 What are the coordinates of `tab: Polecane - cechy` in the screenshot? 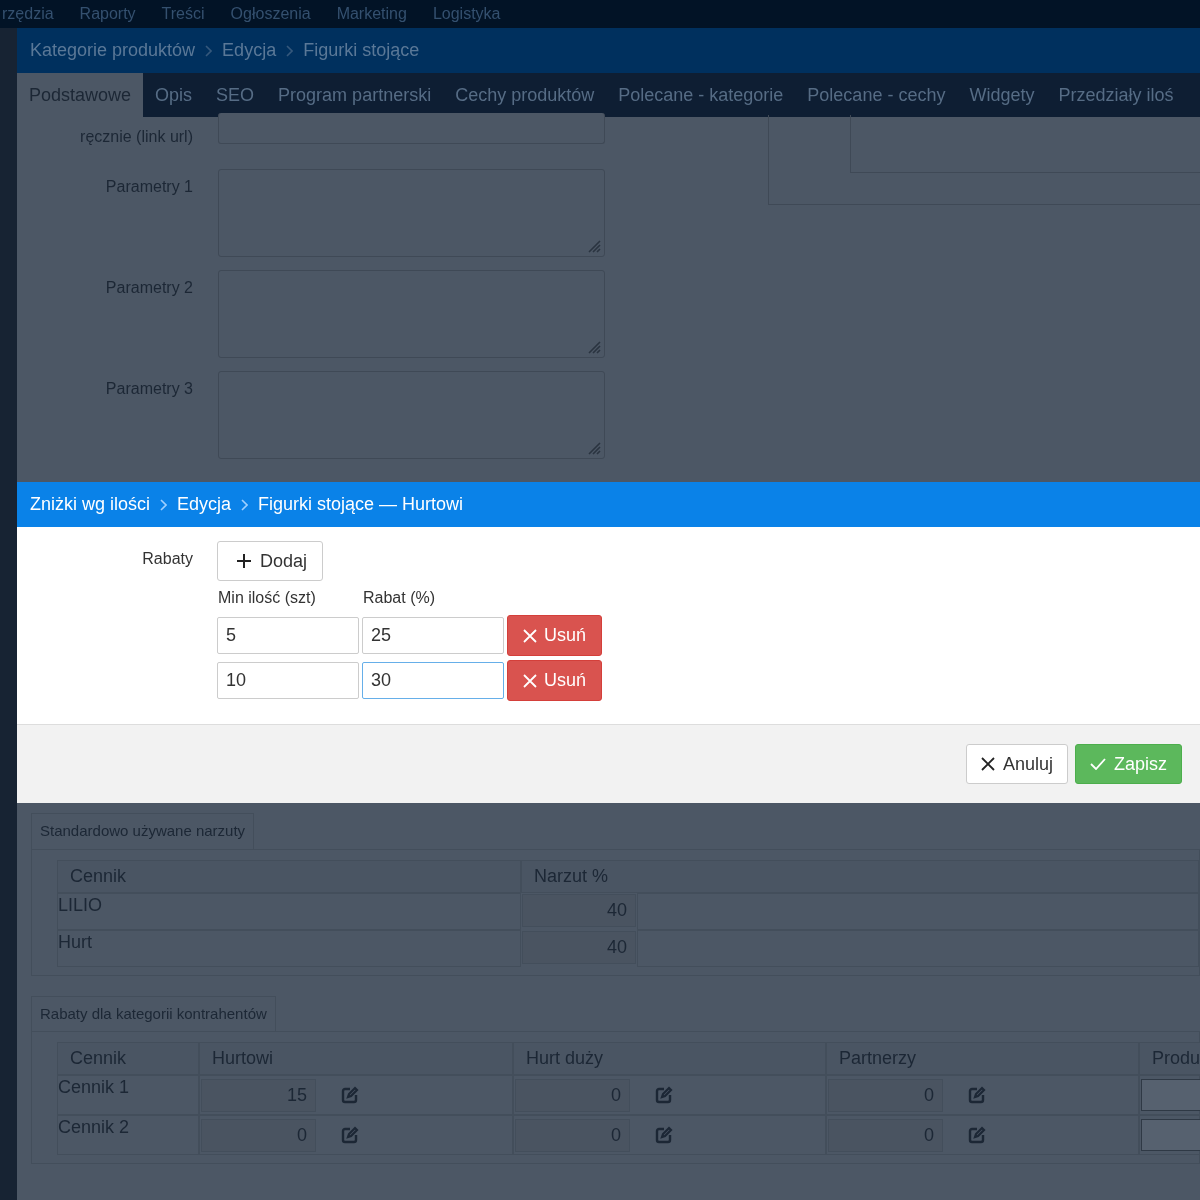 It's located at (876, 95).